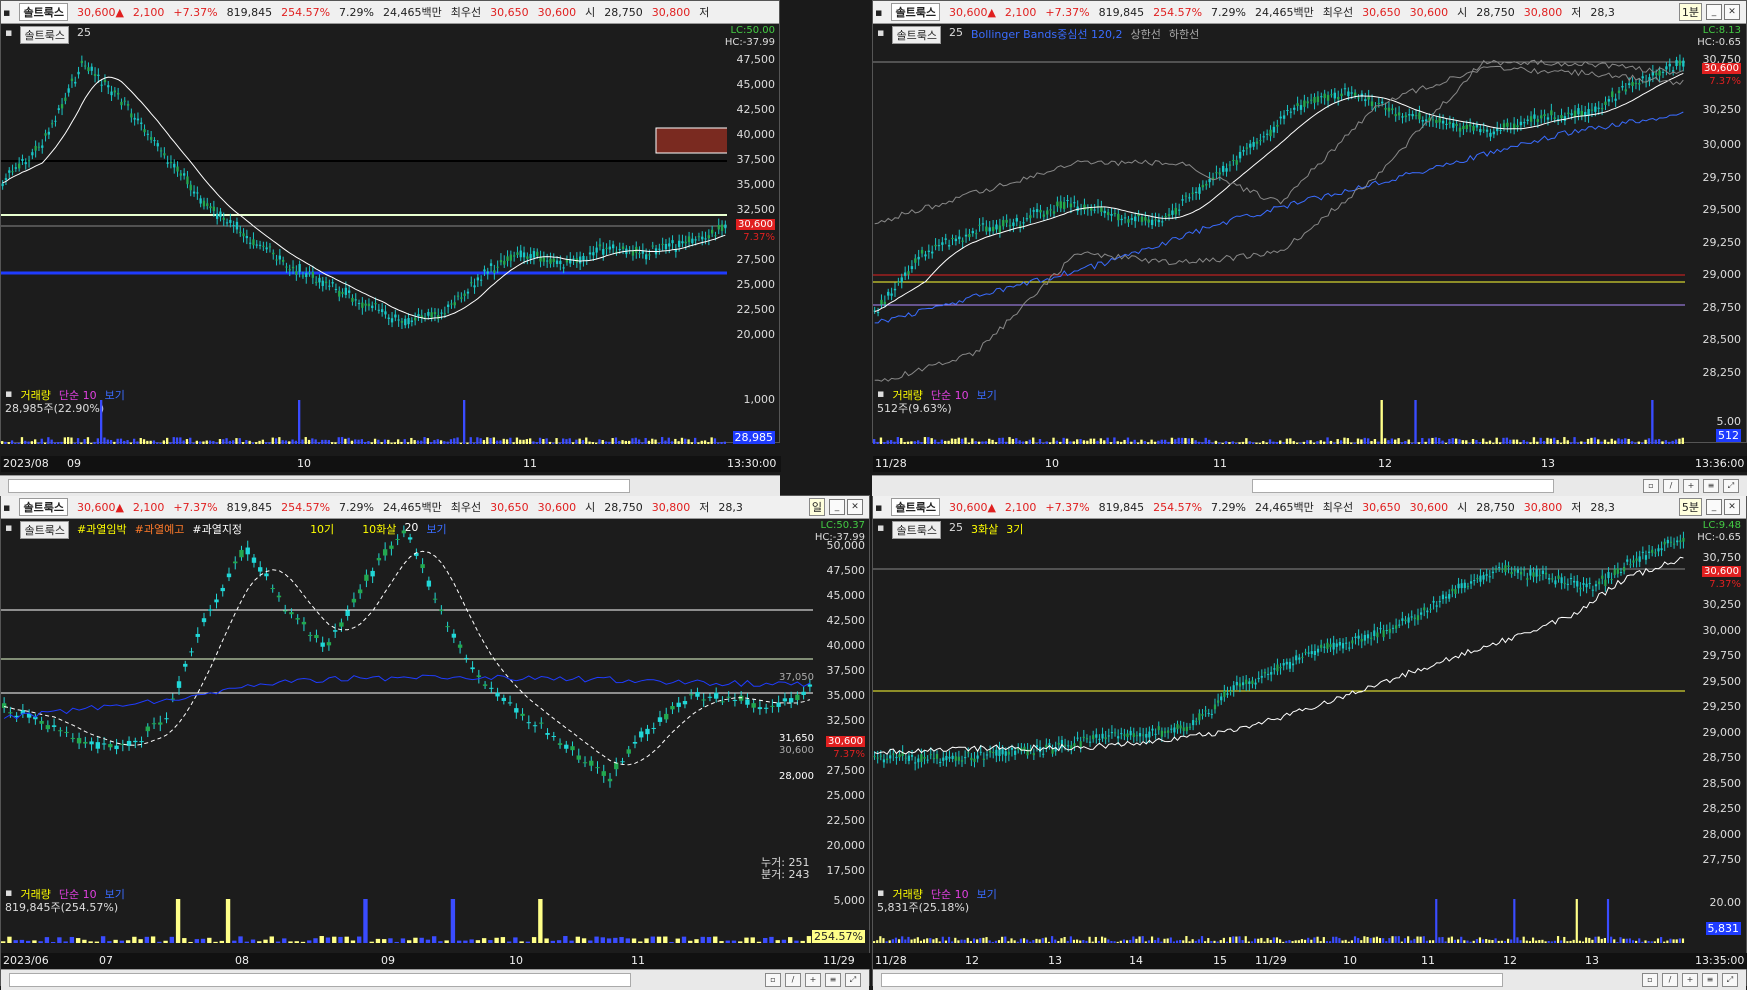 The image size is (1747, 990). I want to click on period-label: 5분, so click(1690, 507).